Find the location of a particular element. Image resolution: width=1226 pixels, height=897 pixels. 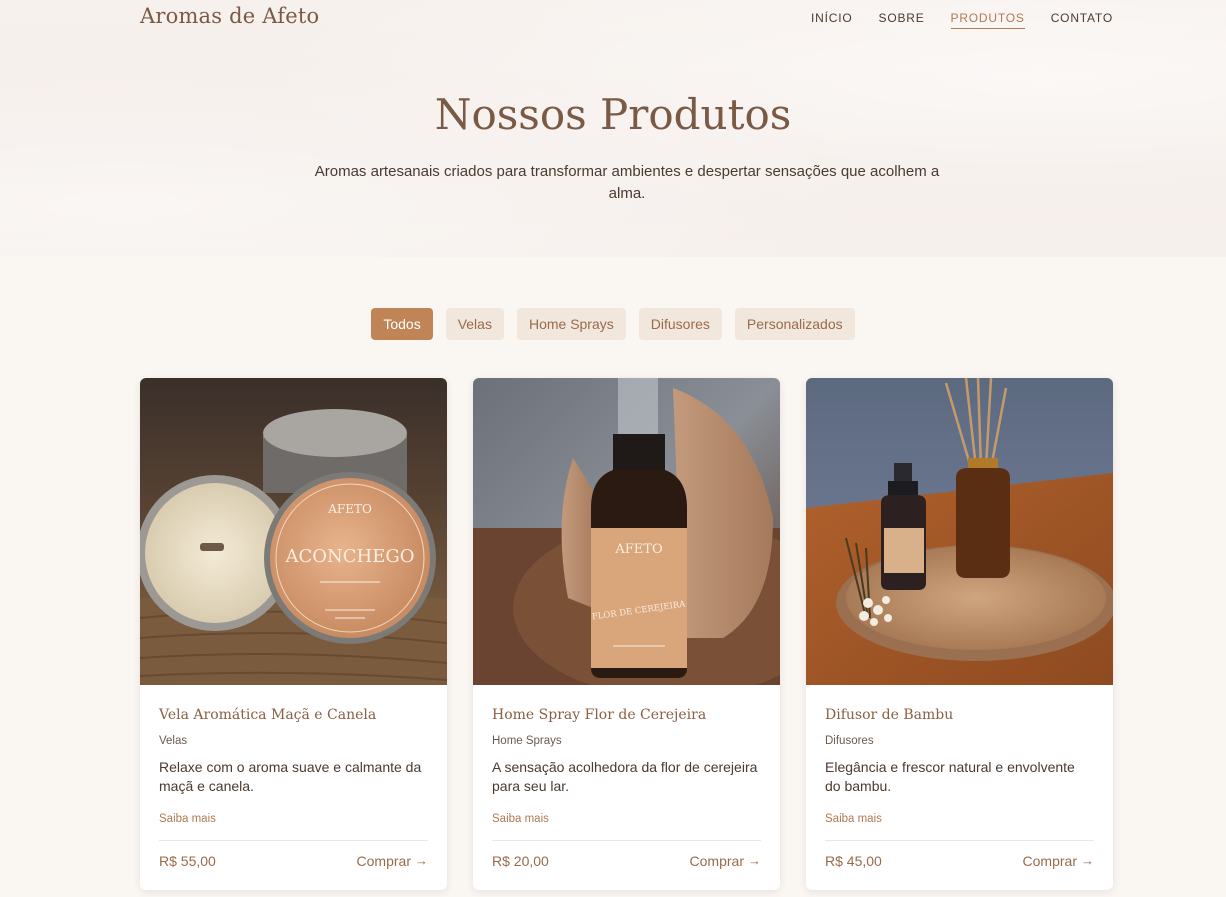

page-title: Nossos Produtos is located at coordinates (613, 114).